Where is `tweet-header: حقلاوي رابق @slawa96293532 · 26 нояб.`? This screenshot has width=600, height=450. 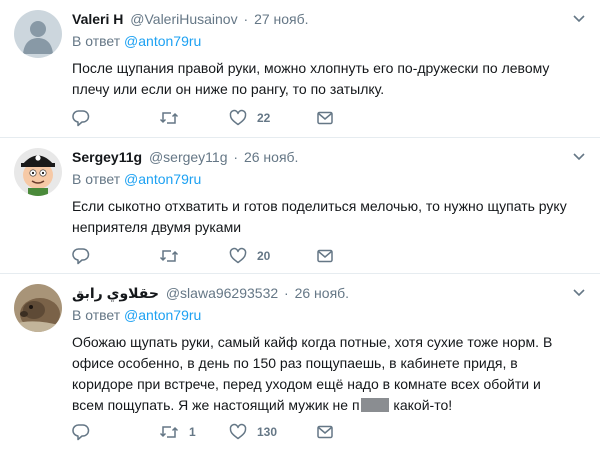 tweet-header: حقلاوي رابق @slawa96293532 · 26 нояб. is located at coordinates (329, 293).